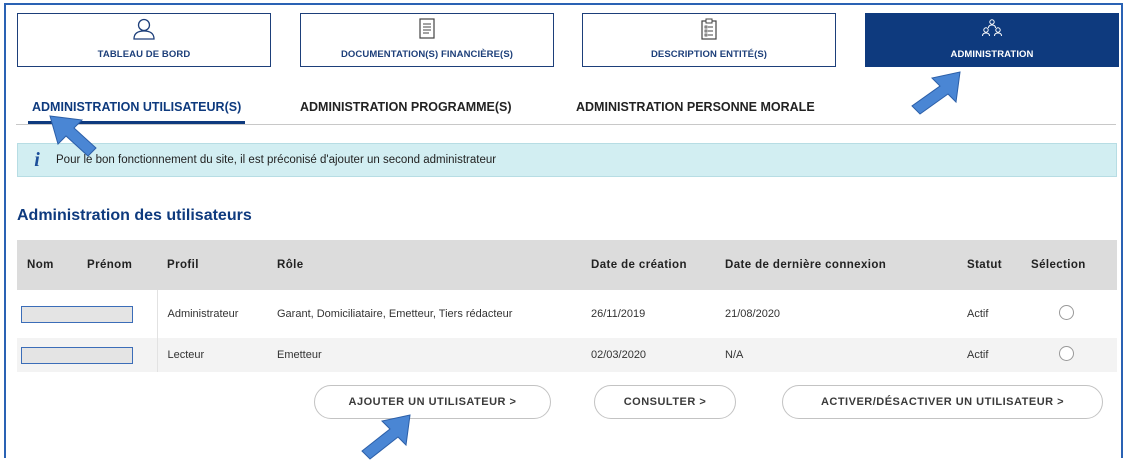 The height and width of the screenshot is (461, 1127). I want to click on header-prenom: Prénom, so click(117, 265).